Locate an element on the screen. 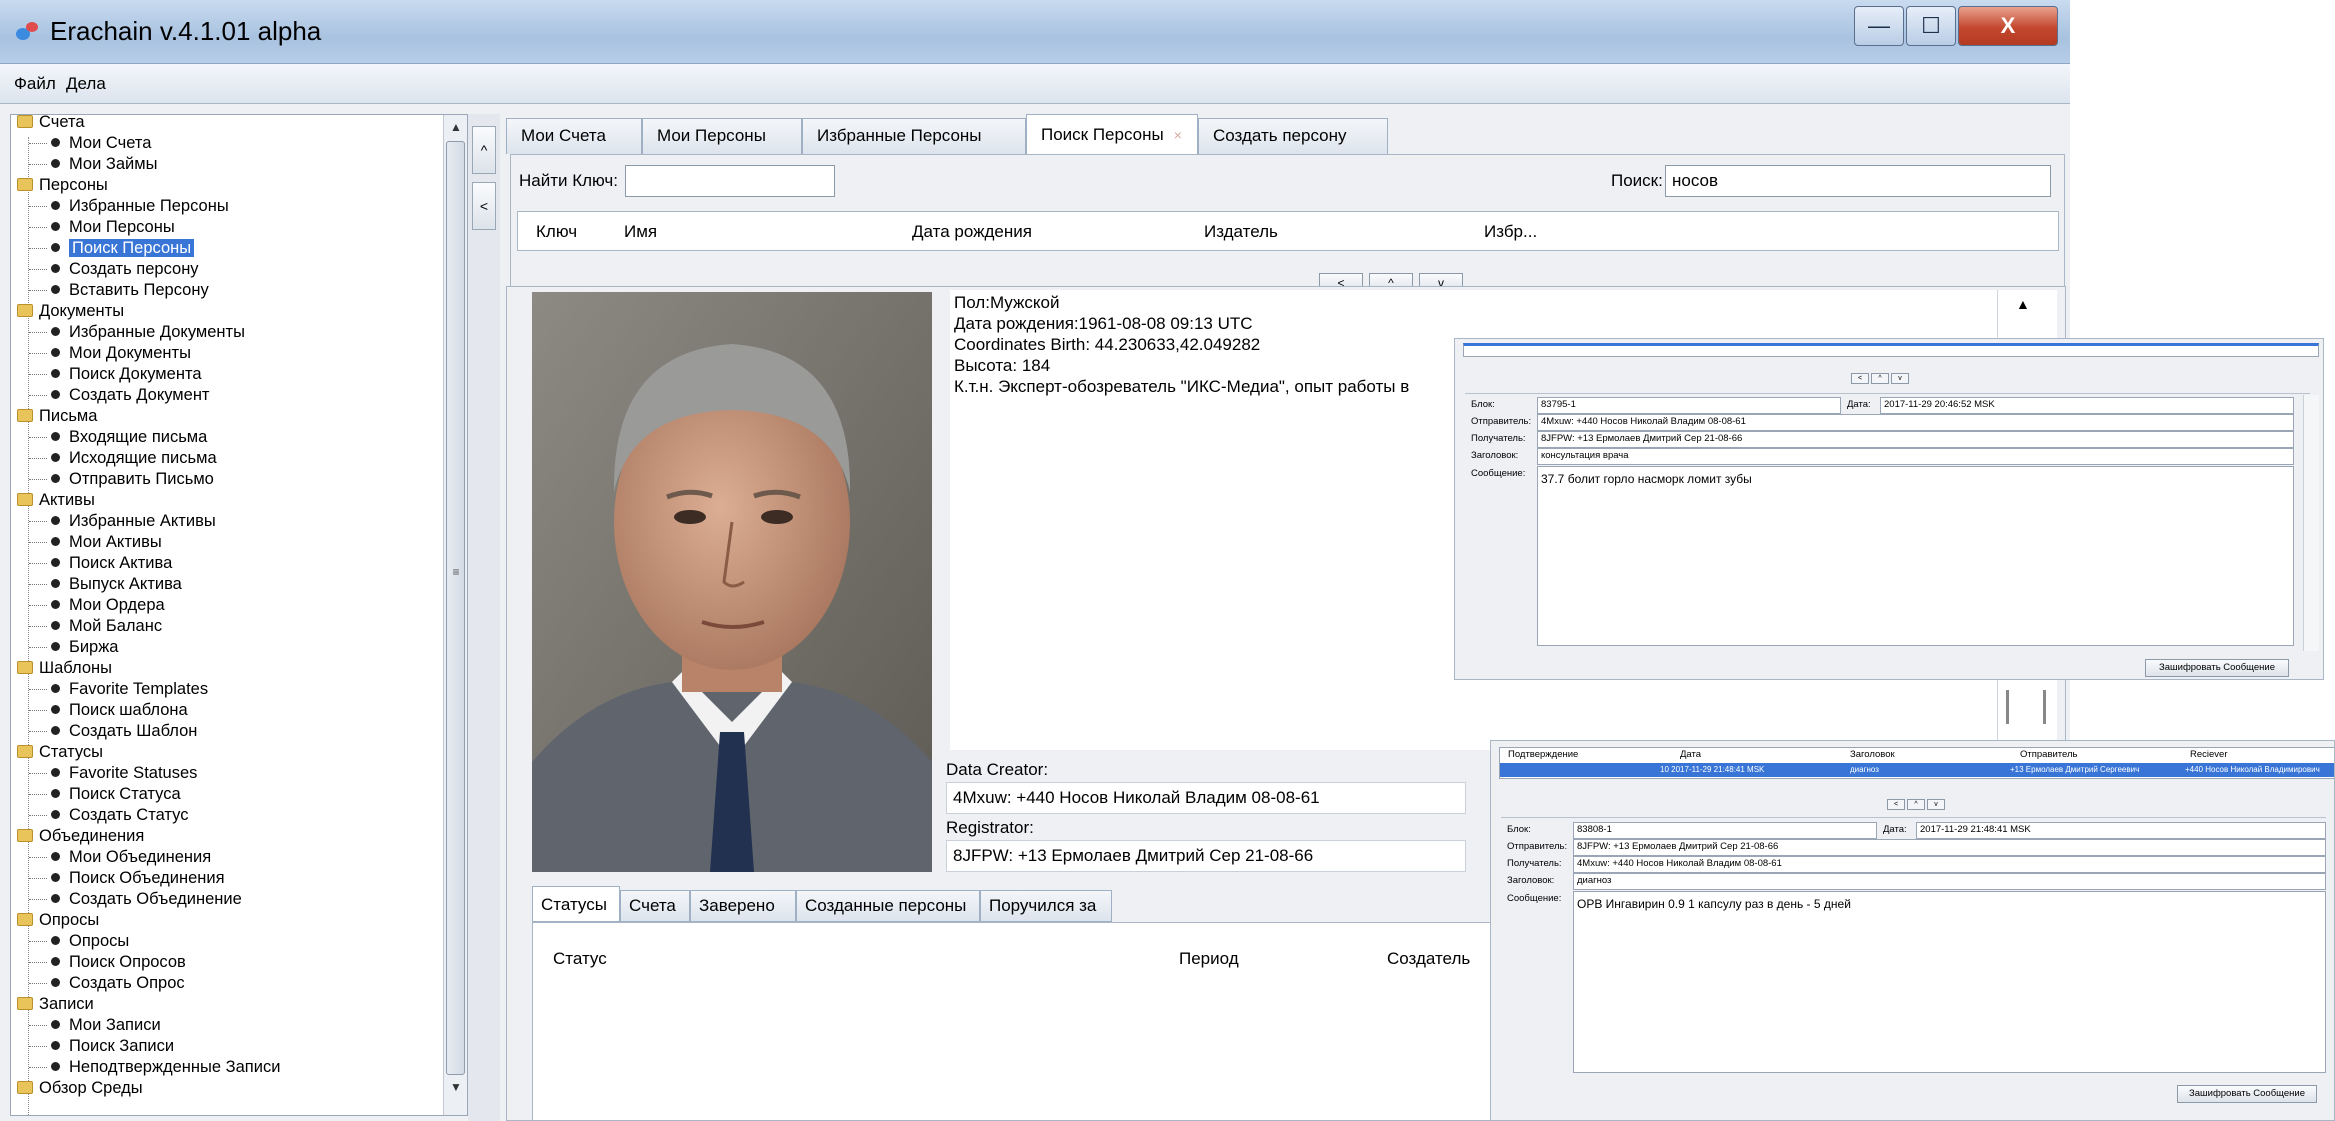 The width and height of the screenshot is (2335, 1121). popup1-scrollbar is located at coordinates (2311, 523).